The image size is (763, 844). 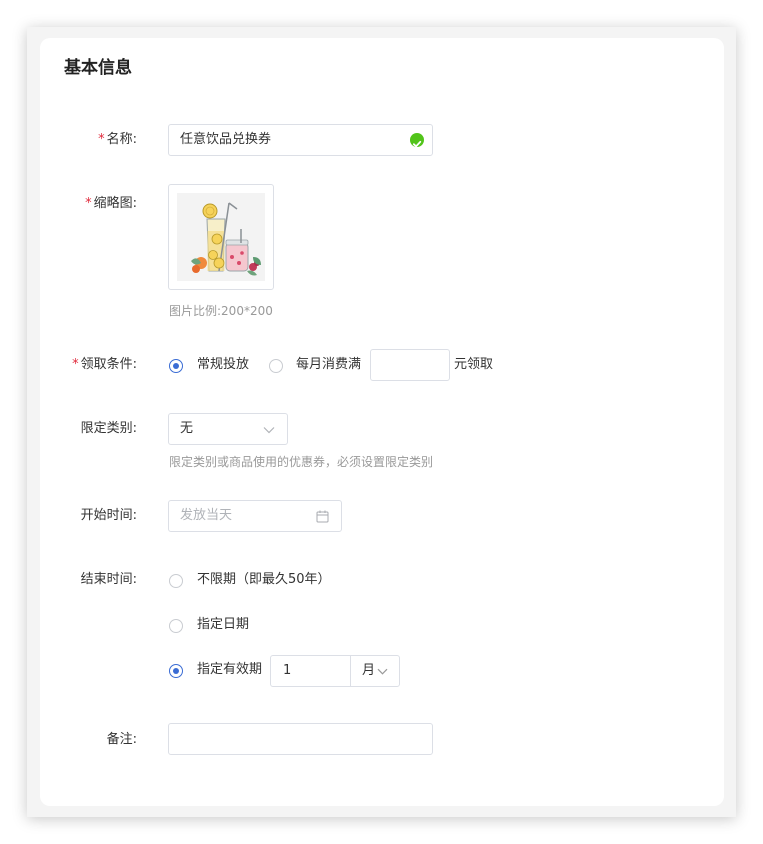 I want to click on claim-condition-label: * 领取条件:, so click(x=104, y=364).